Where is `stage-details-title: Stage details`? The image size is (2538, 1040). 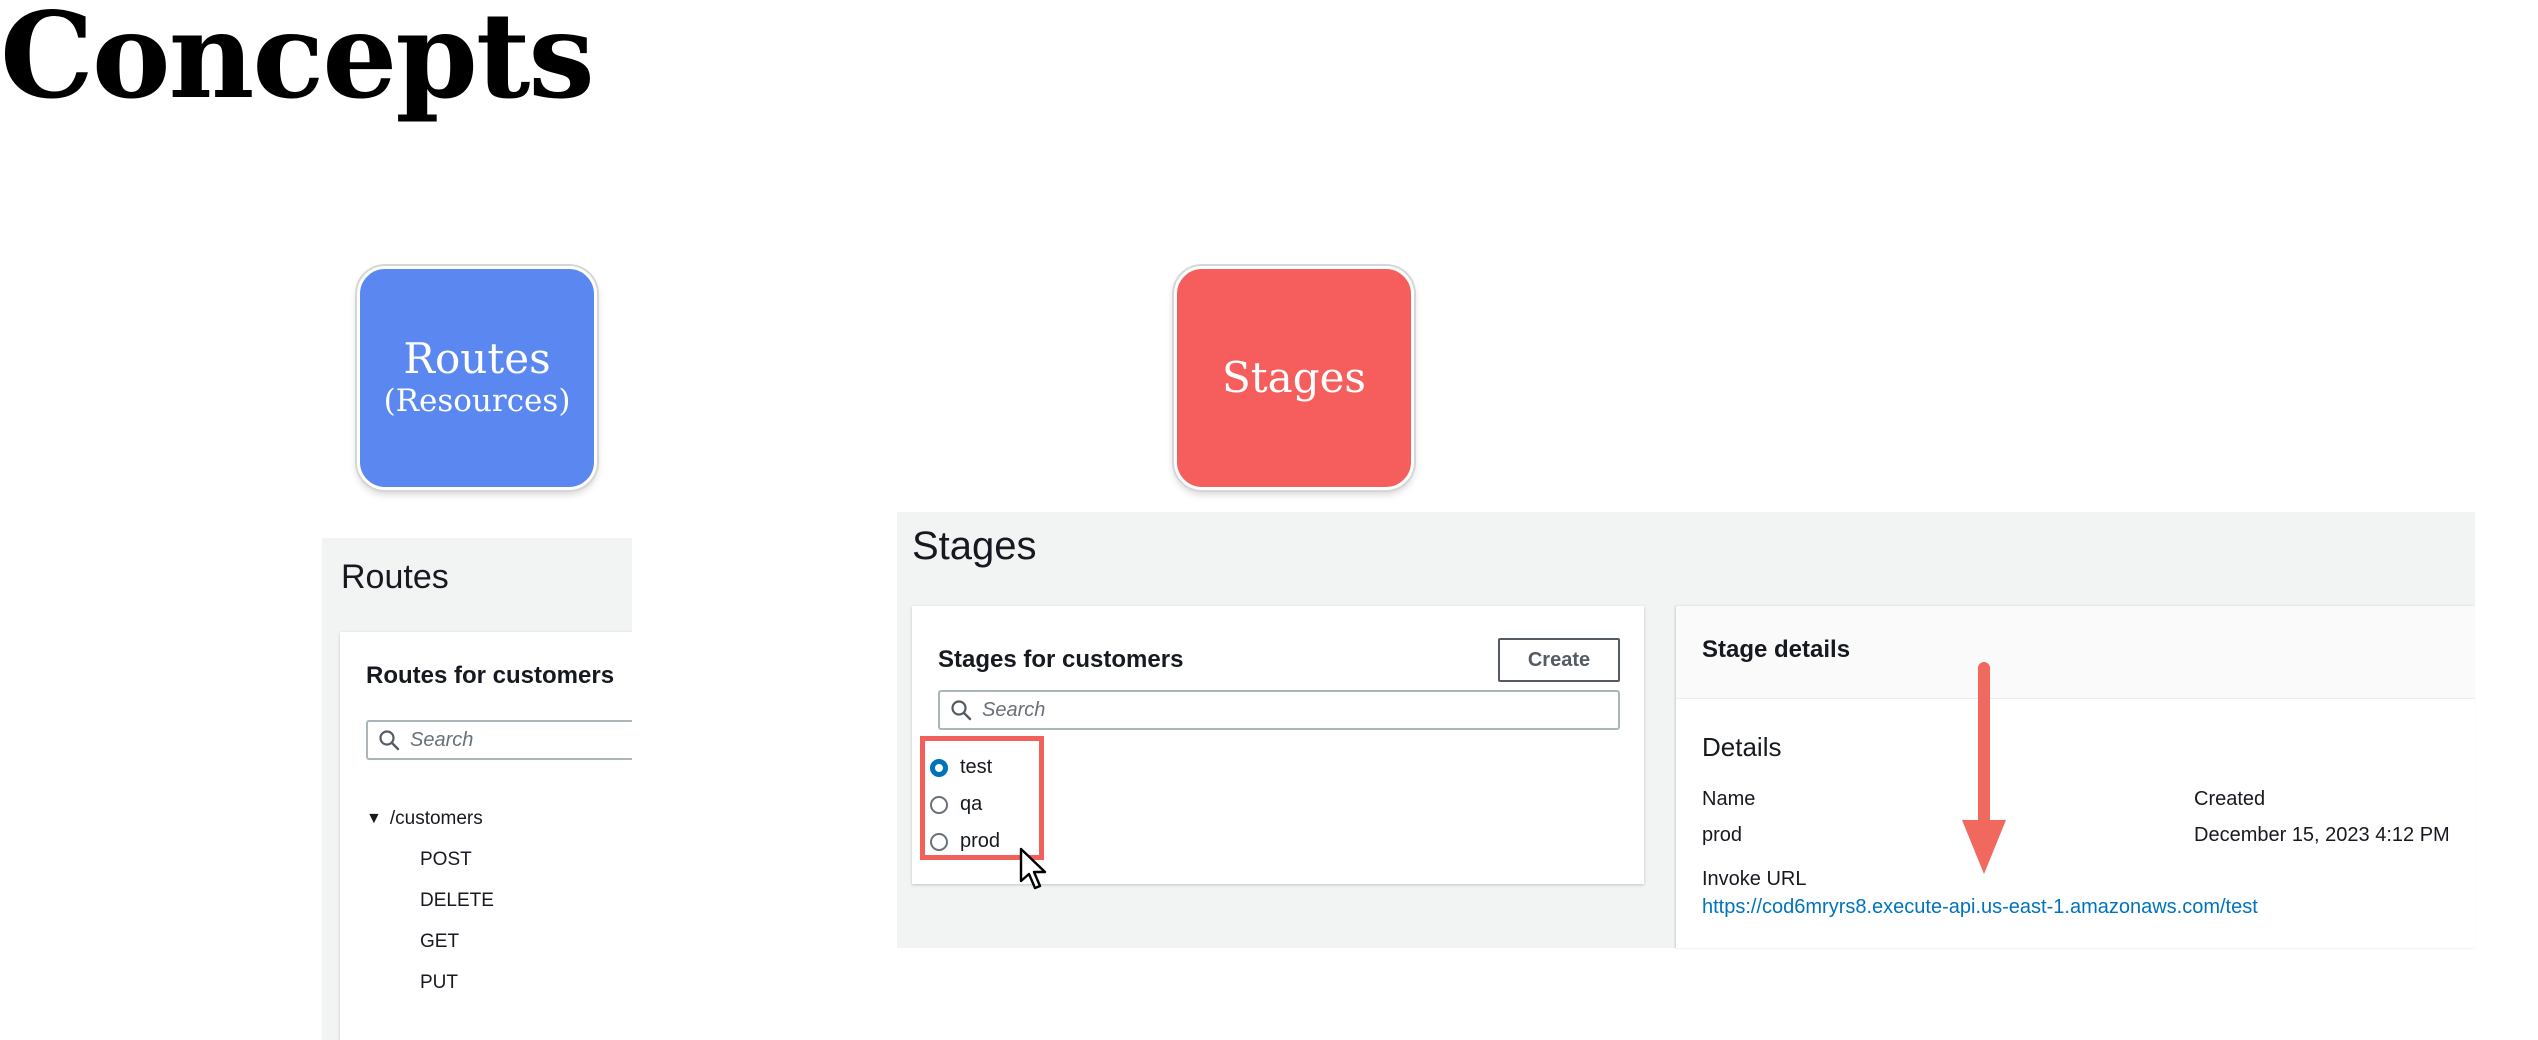
stage-details-title: Stage details is located at coordinates (1776, 649).